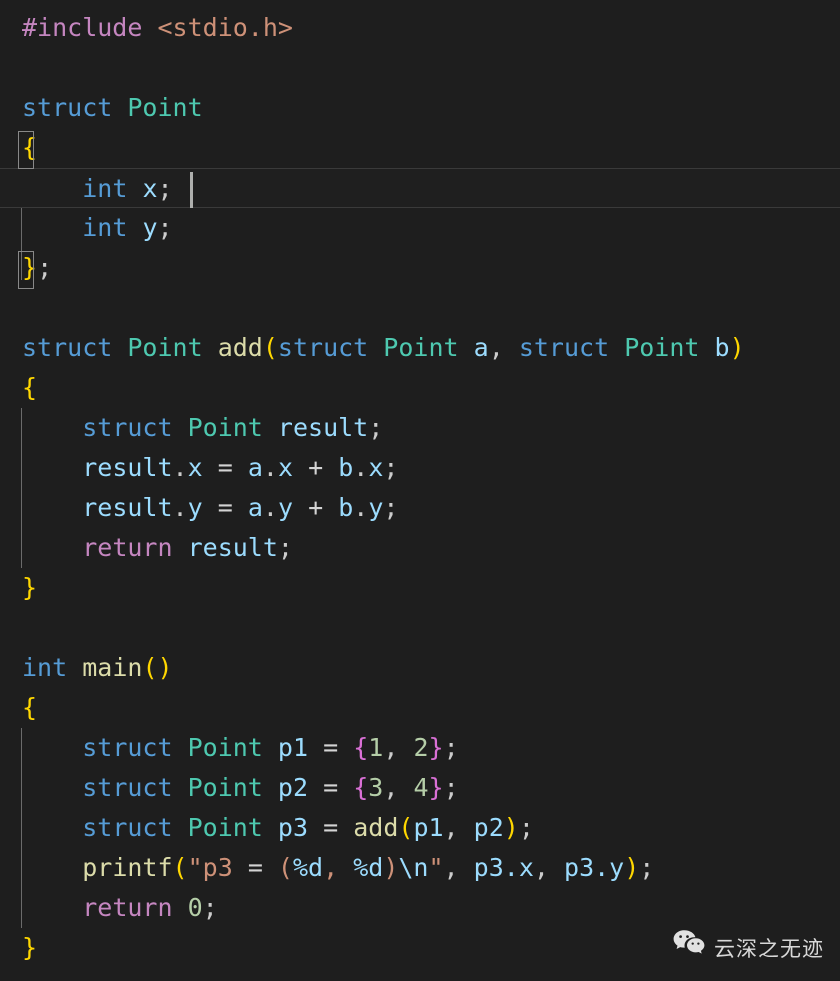 The image size is (840, 981). I want to click on token-var-p2: p2, so click(293, 787).